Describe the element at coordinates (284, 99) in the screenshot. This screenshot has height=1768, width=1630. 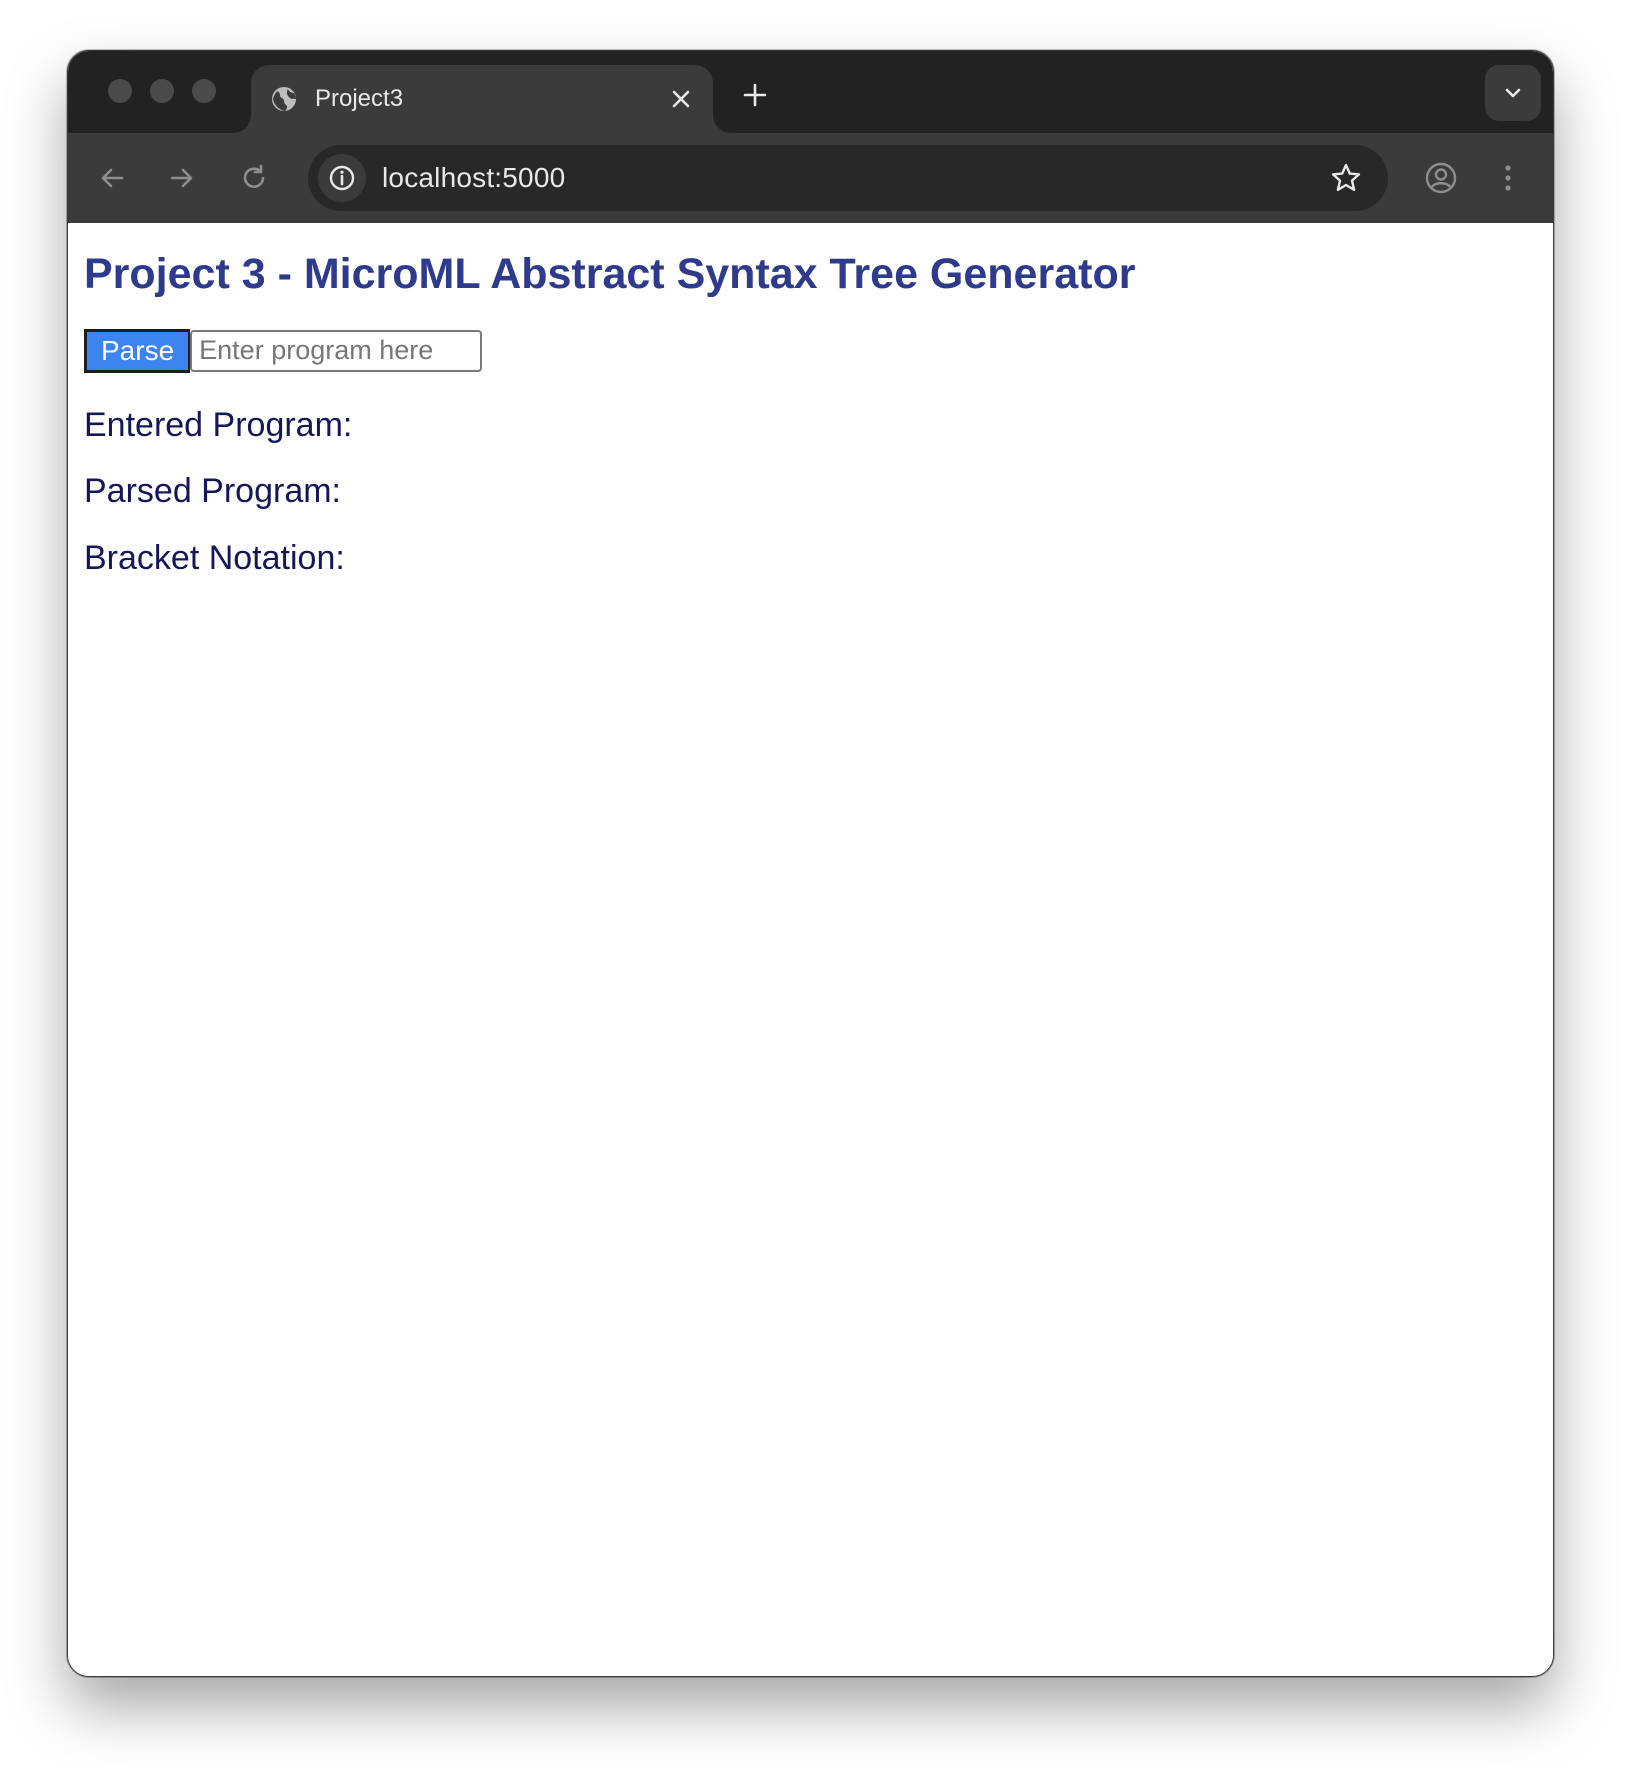
I see `globe-icon` at that location.